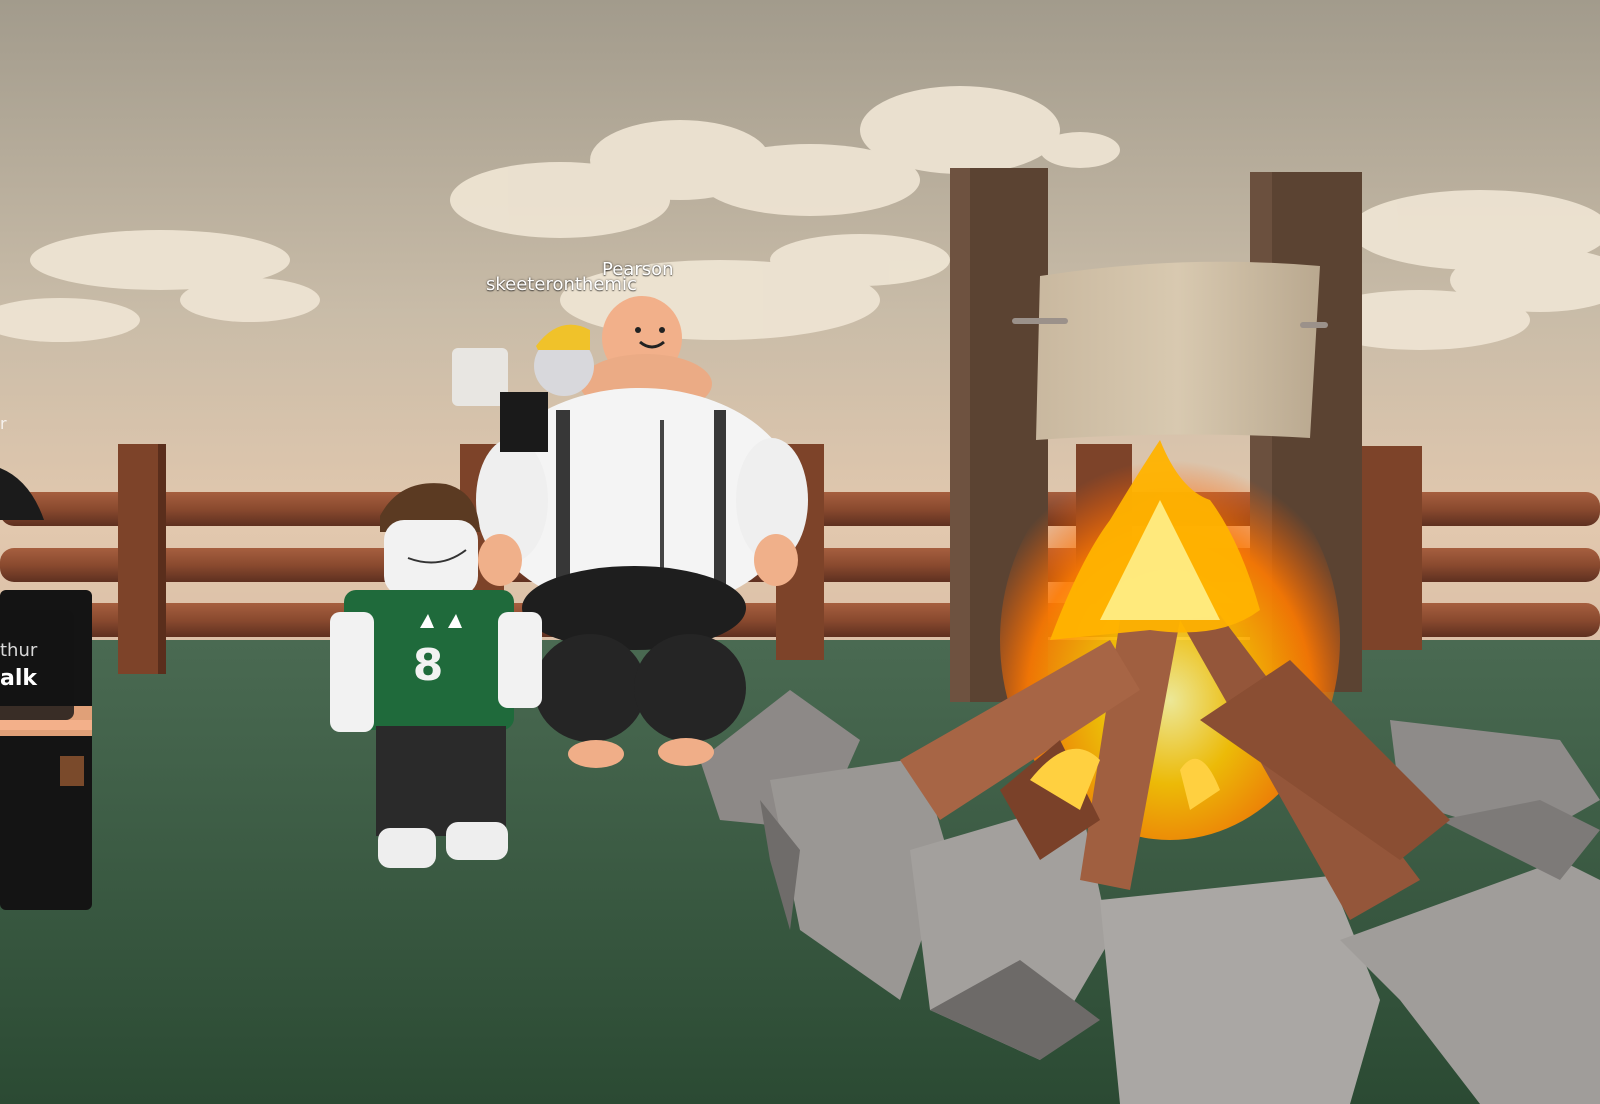  Describe the element at coordinates (428, 665) in the screenshot. I see `svg-text: 8` at that location.